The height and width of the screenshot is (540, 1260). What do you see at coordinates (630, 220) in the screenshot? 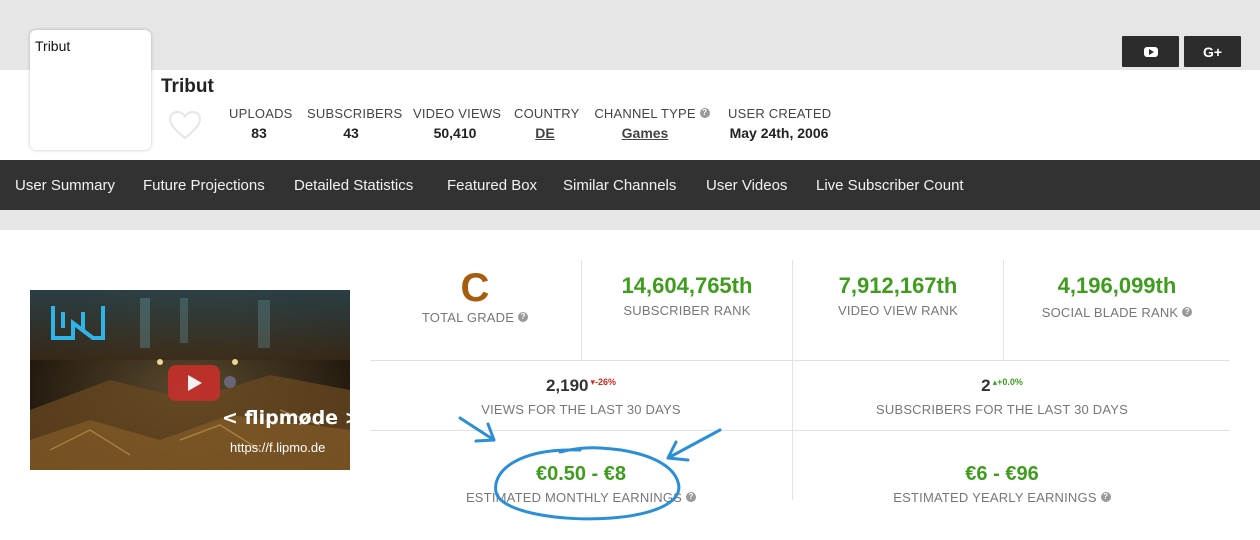
I see `nav-underbar` at bounding box center [630, 220].